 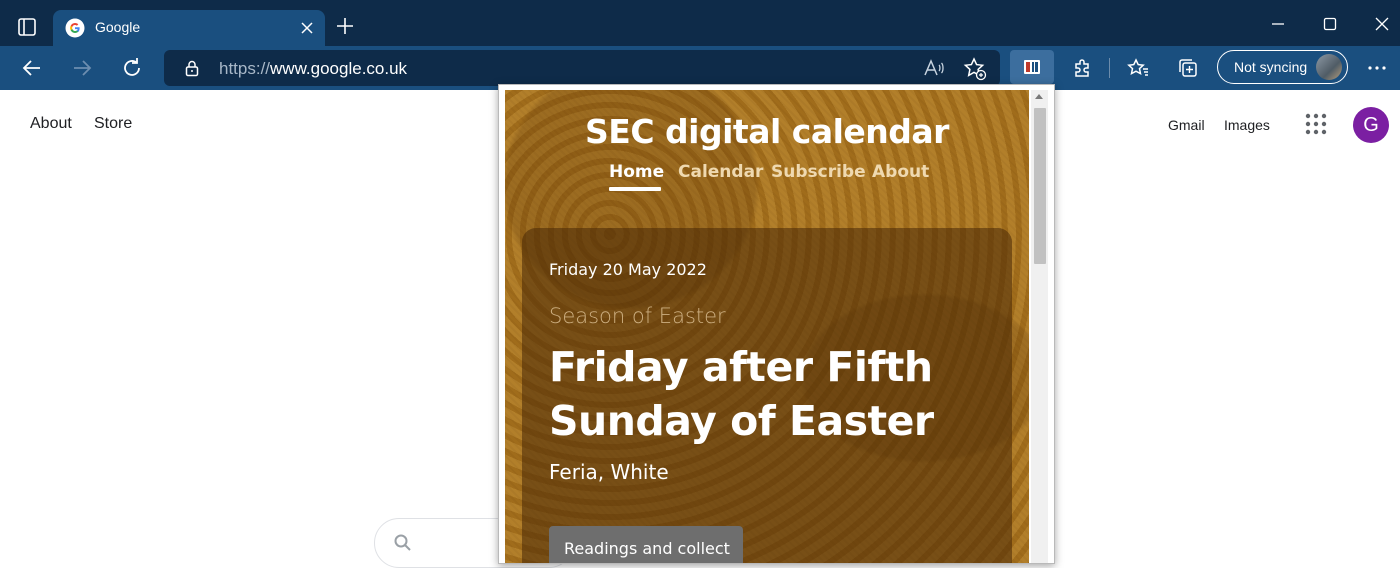 I want to click on extensions-icon, so click(x=1082, y=68).